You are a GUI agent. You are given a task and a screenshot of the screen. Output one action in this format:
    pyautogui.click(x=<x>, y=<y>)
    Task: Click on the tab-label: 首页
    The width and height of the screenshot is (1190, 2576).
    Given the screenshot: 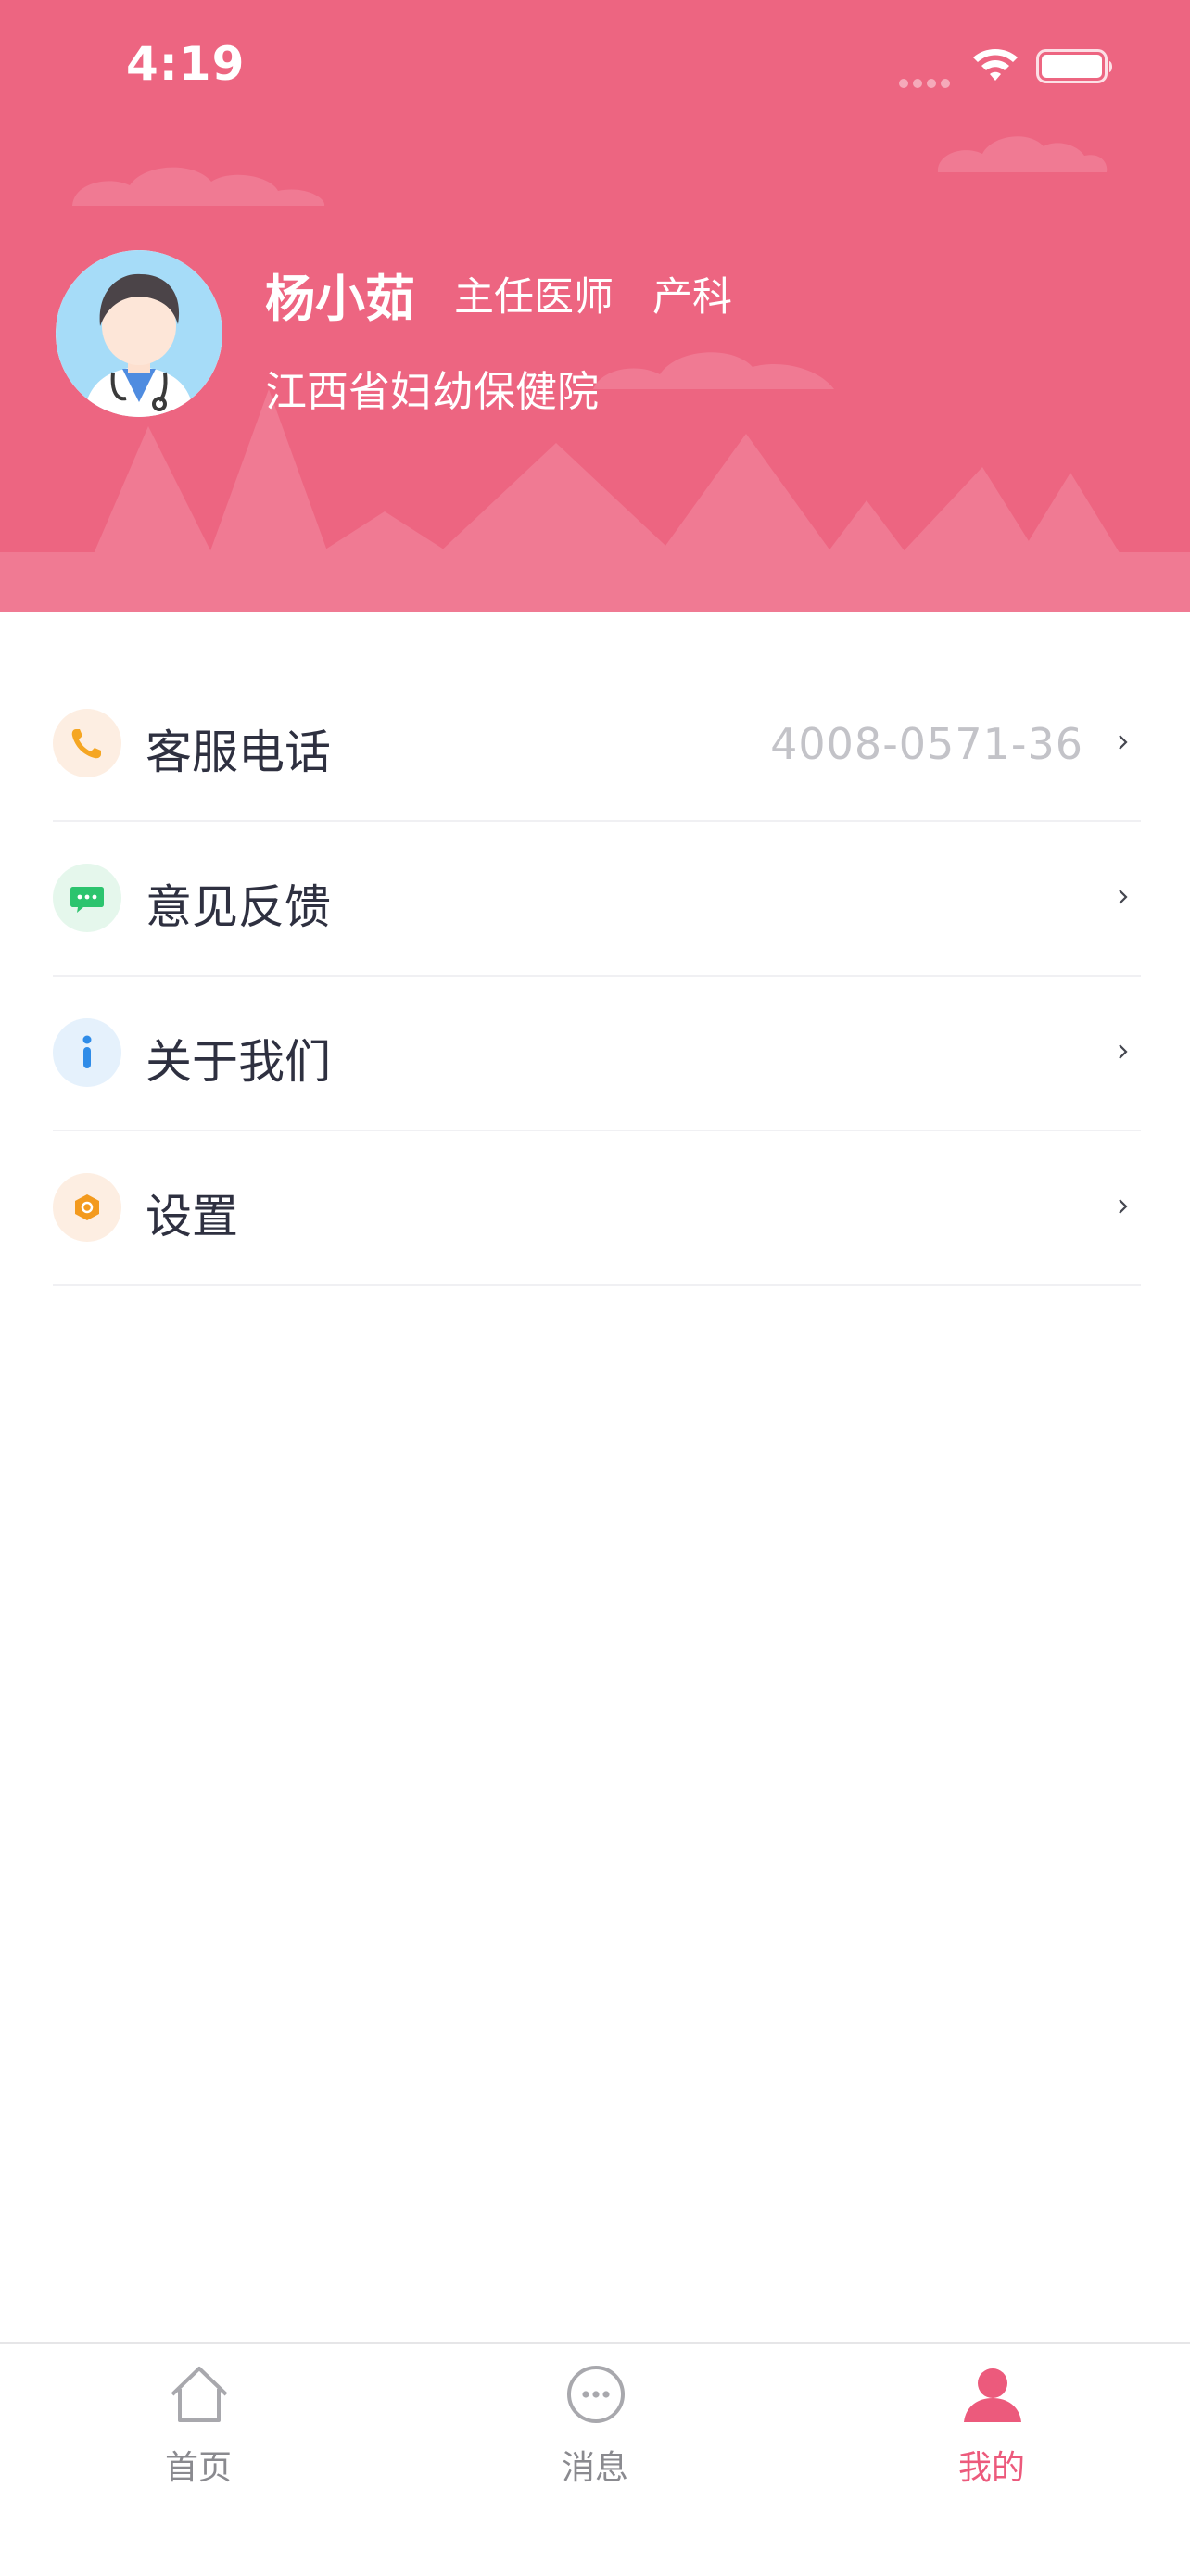 What is the action you would take?
    pyautogui.click(x=198, y=2468)
    